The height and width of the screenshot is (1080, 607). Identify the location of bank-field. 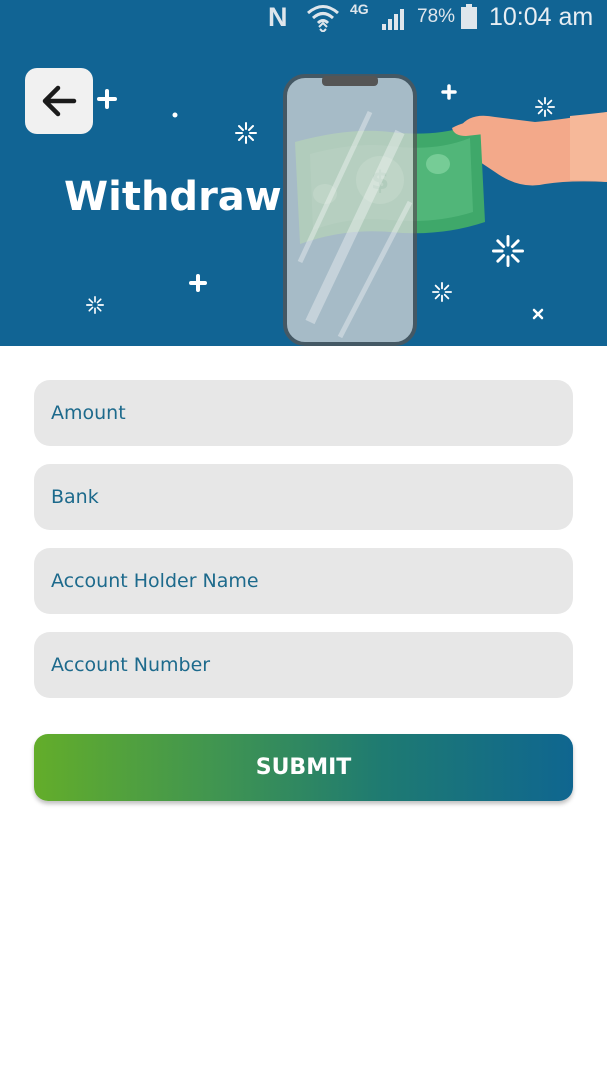
(303, 497).